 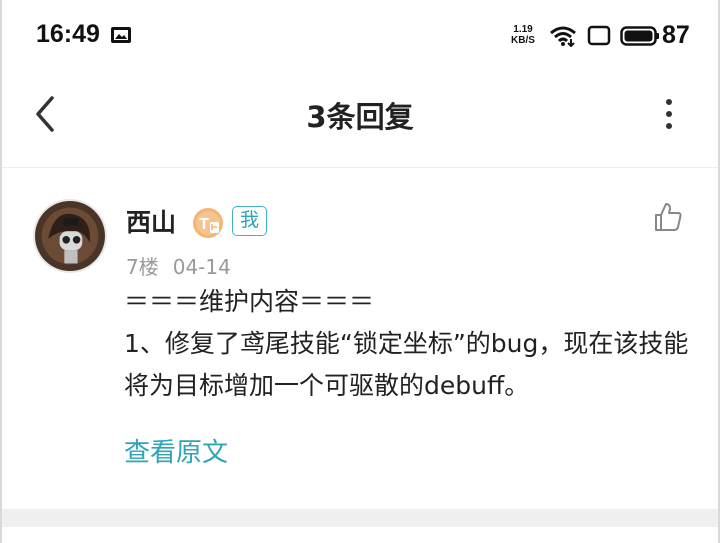 I want to click on reply-meta: 7楼 04-14, so click(x=178, y=265).